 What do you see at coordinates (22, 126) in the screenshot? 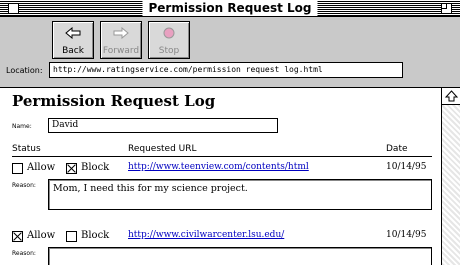
I see `name-label: Name:` at bounding box center [22, 126].